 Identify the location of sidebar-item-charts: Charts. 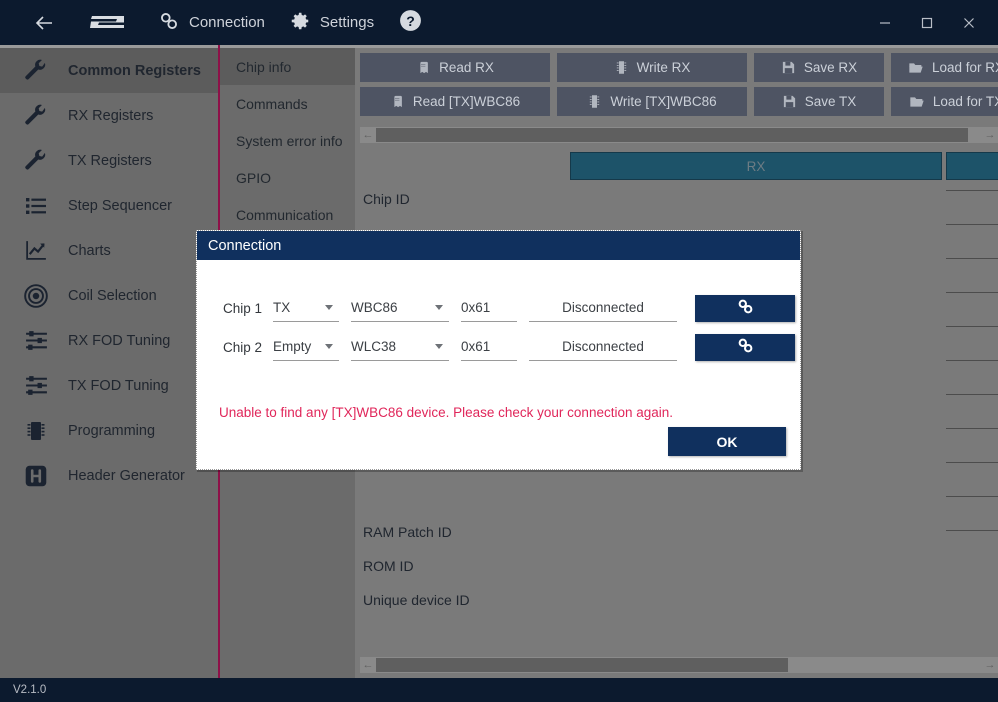
(109, 250).